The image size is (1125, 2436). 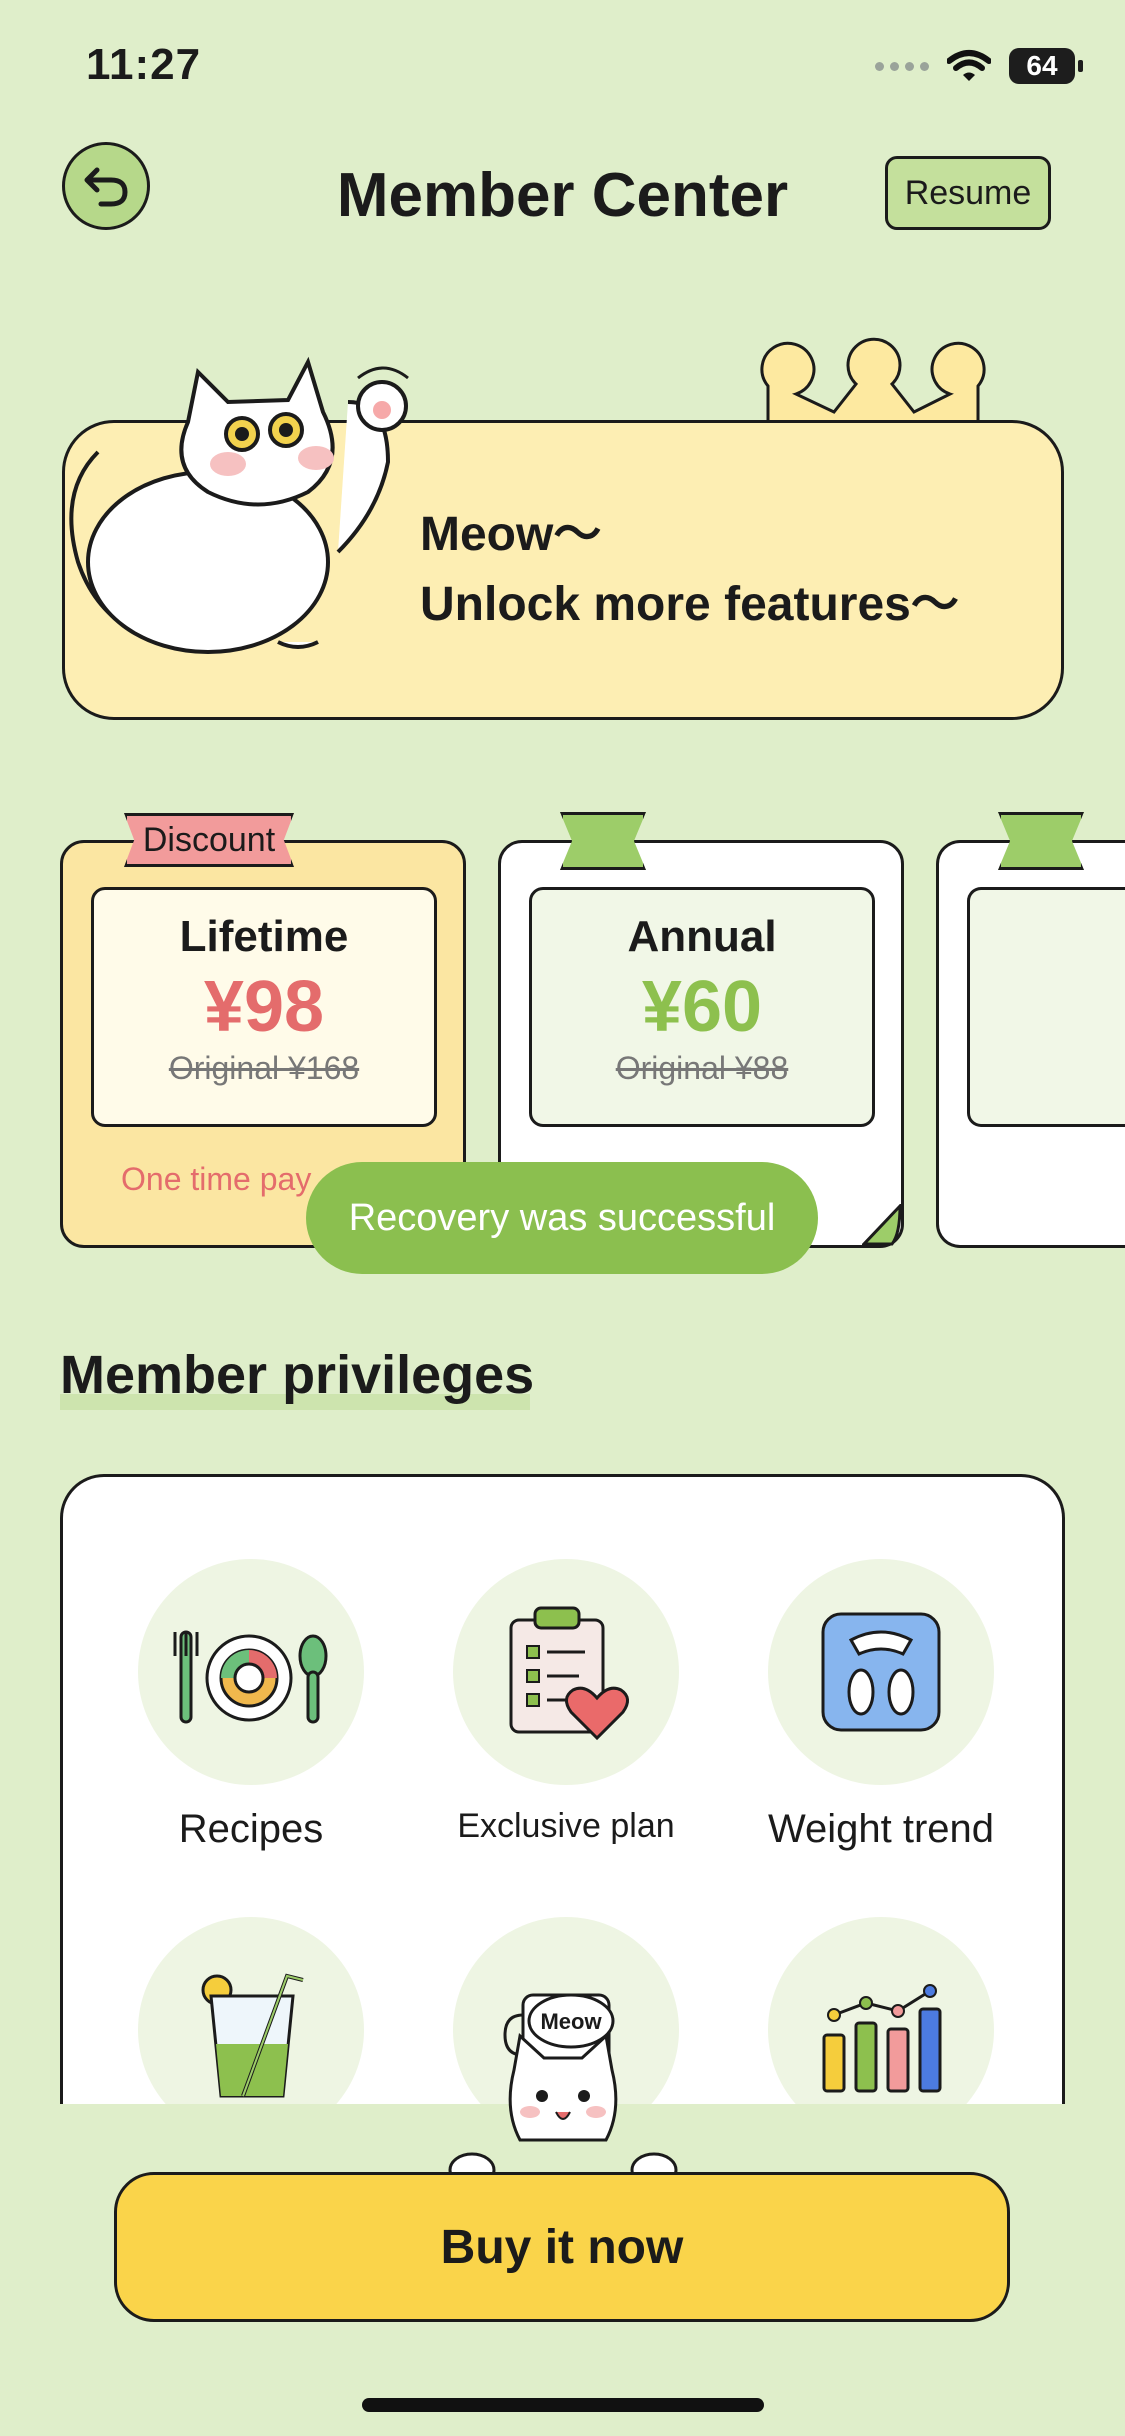 What do you see at coordinates (264, 936) in the screenshot?
I see `plan-name: Lifetime` at bounding box center [264, 936].